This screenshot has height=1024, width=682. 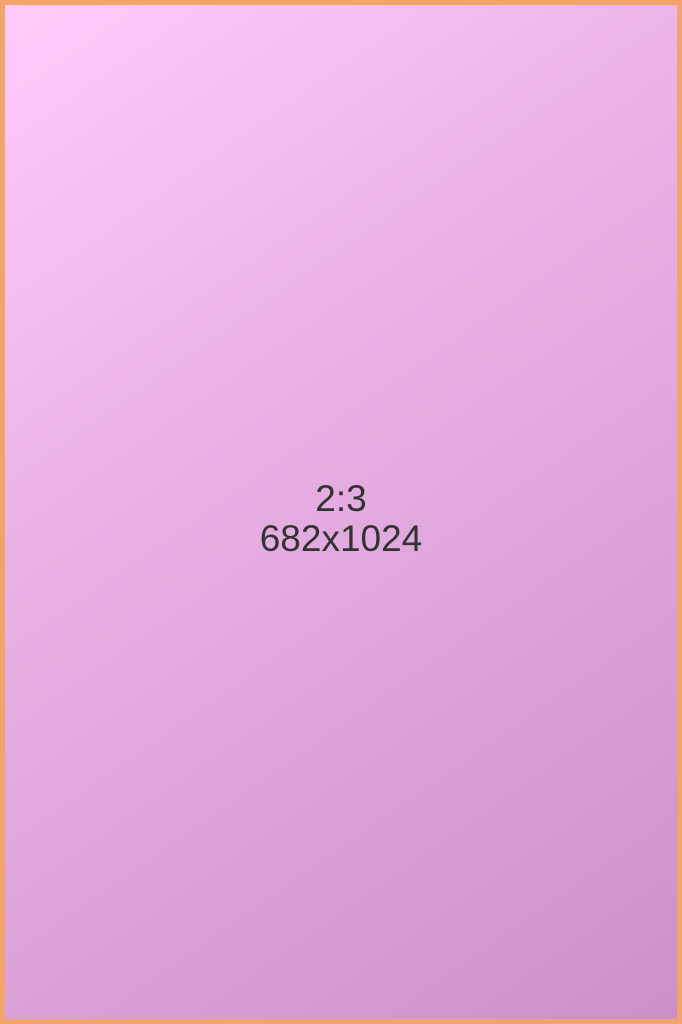 I want to click on dimensions-text: 682x1024, so click(x=341, y=538).